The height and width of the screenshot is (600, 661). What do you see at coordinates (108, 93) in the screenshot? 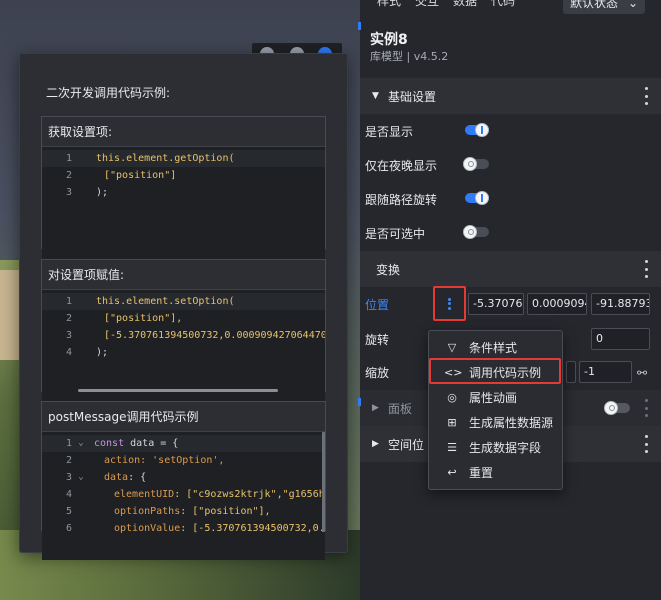
I see `popup-title: 二次开发调用代码示例:` at bounding box center [108, 93].